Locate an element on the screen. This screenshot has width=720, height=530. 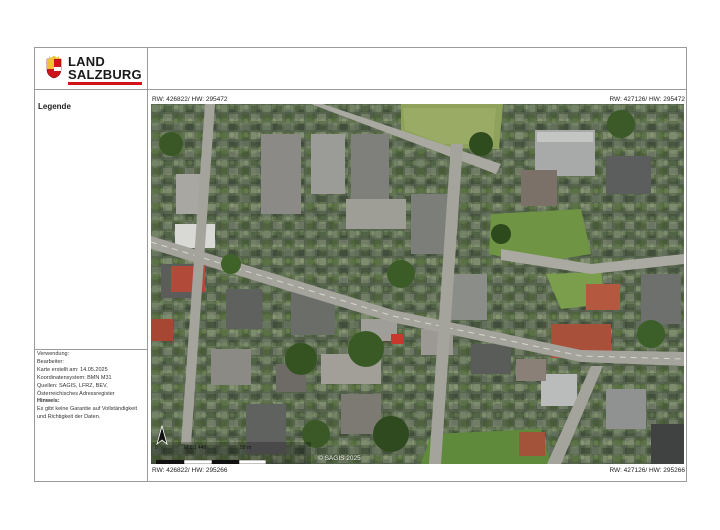
coord-top-left: RW: 426822/ HW: 295472 is located at coordinates (190, 99).